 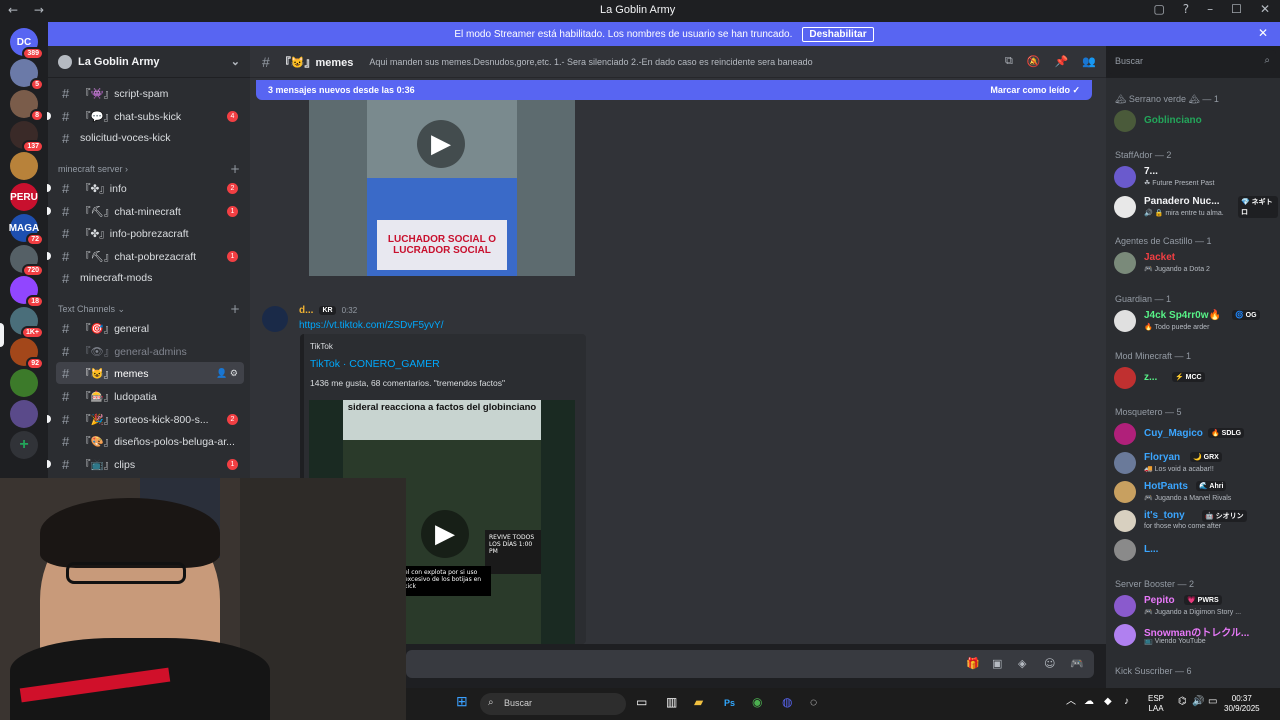 What do you see at coordinates (1034, 61) in the screenshot?
I see `mute-icon: 🔕` at bounding box center [1034, 61].